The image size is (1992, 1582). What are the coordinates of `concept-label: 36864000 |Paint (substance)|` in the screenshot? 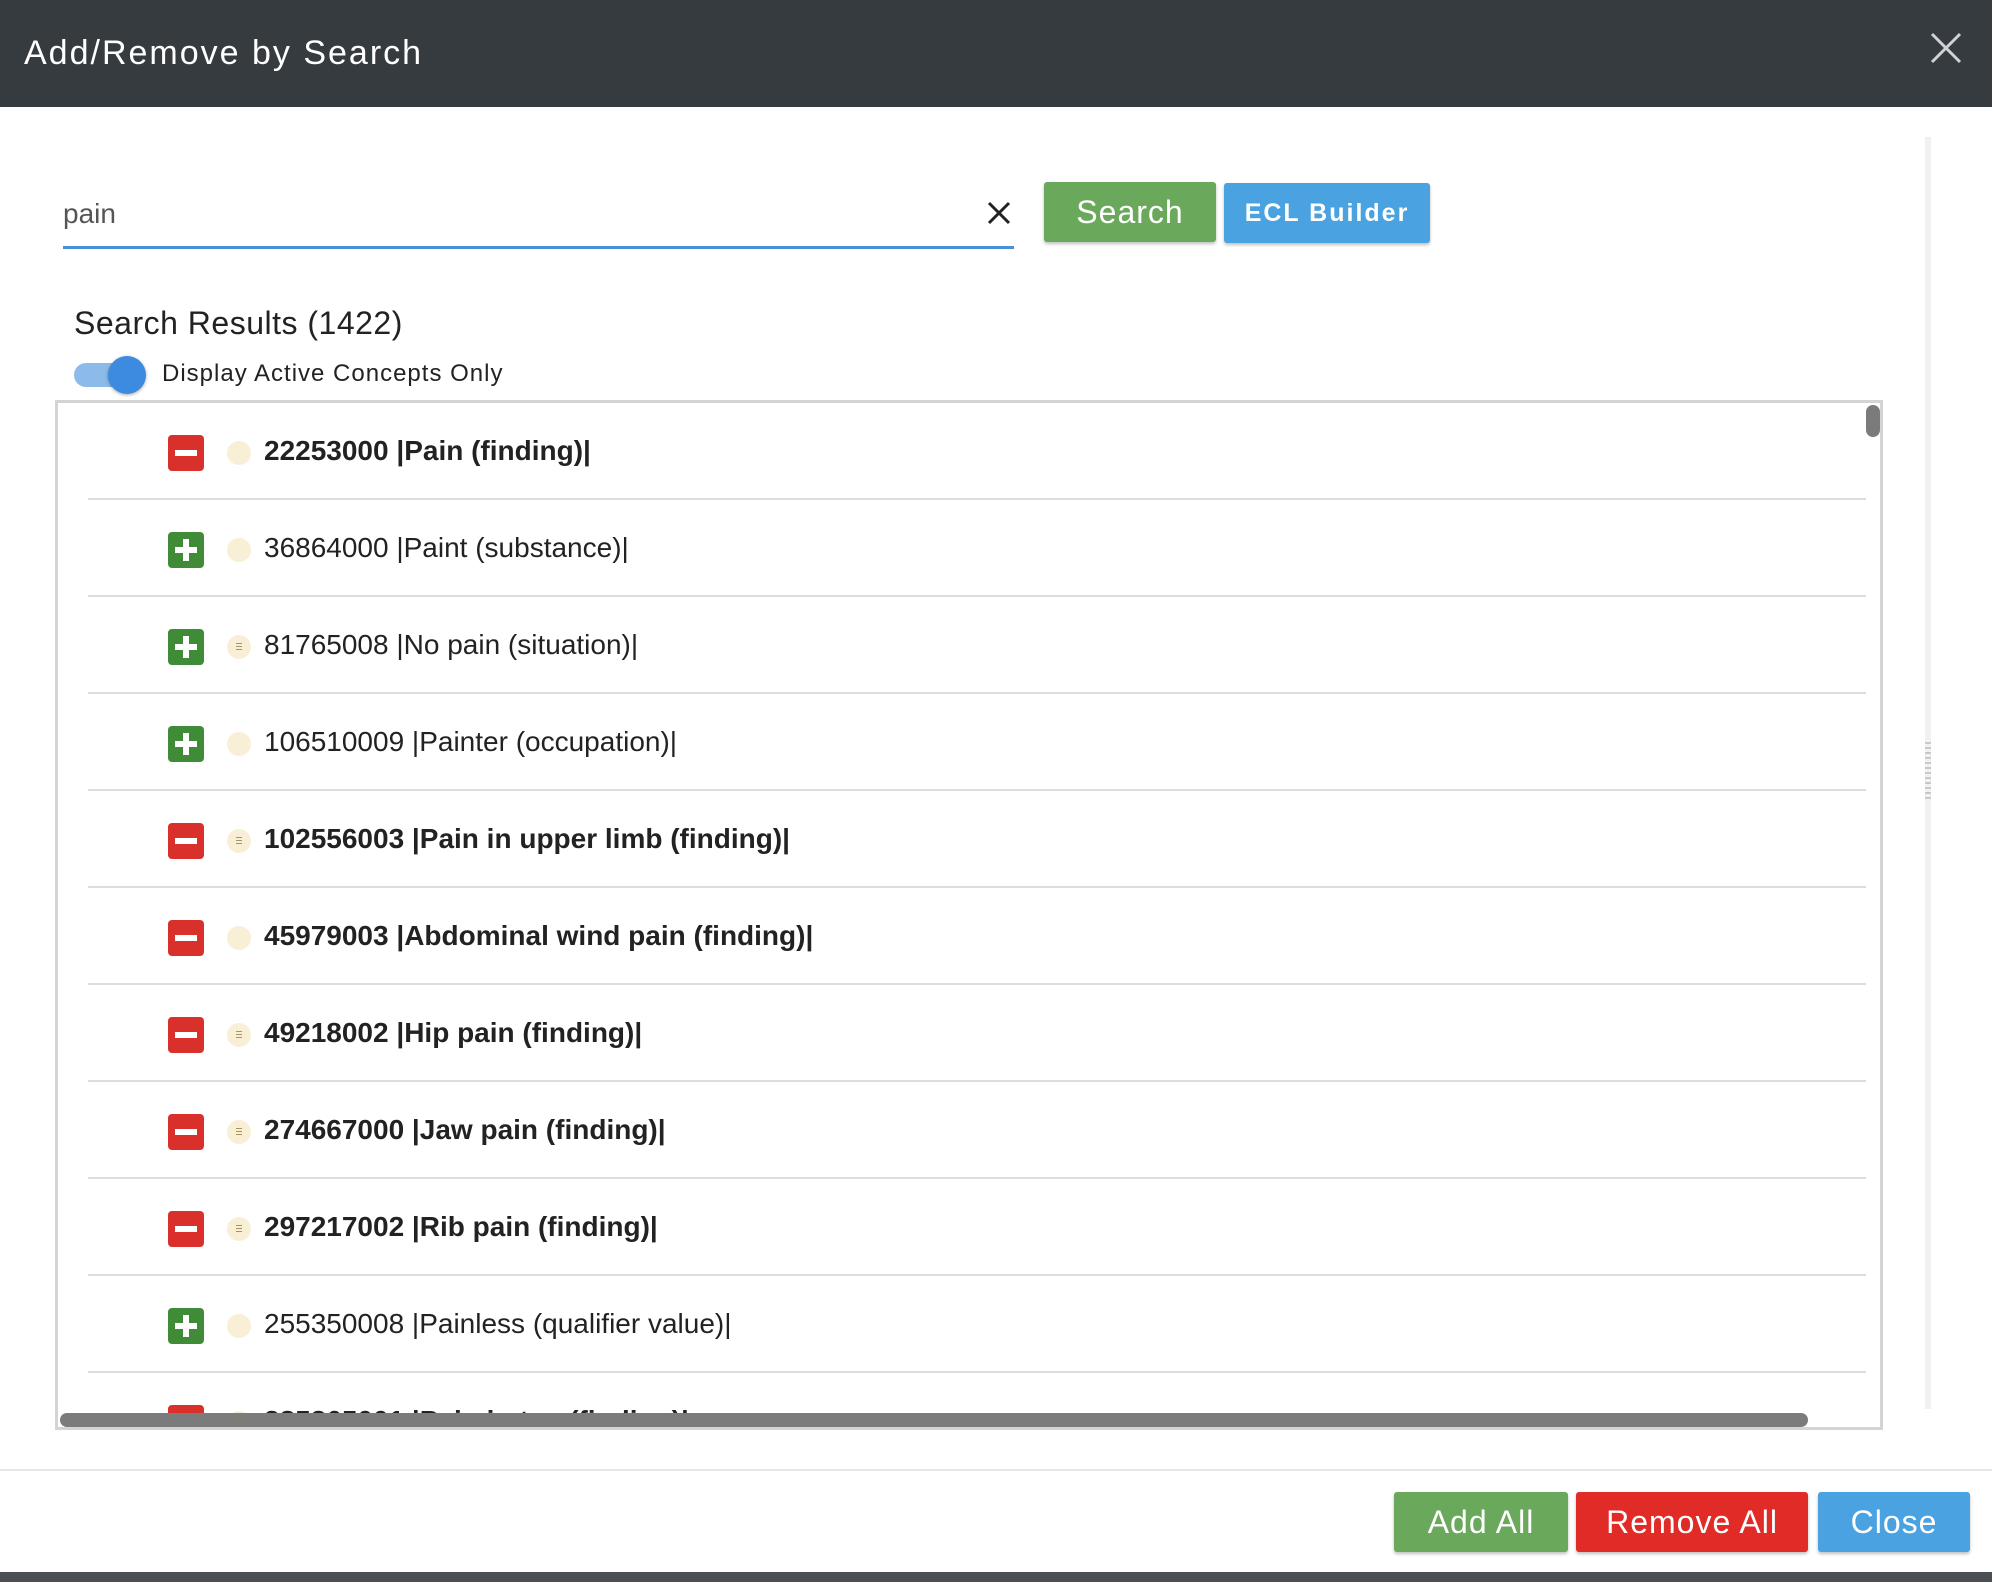 It's located at (446, 547).